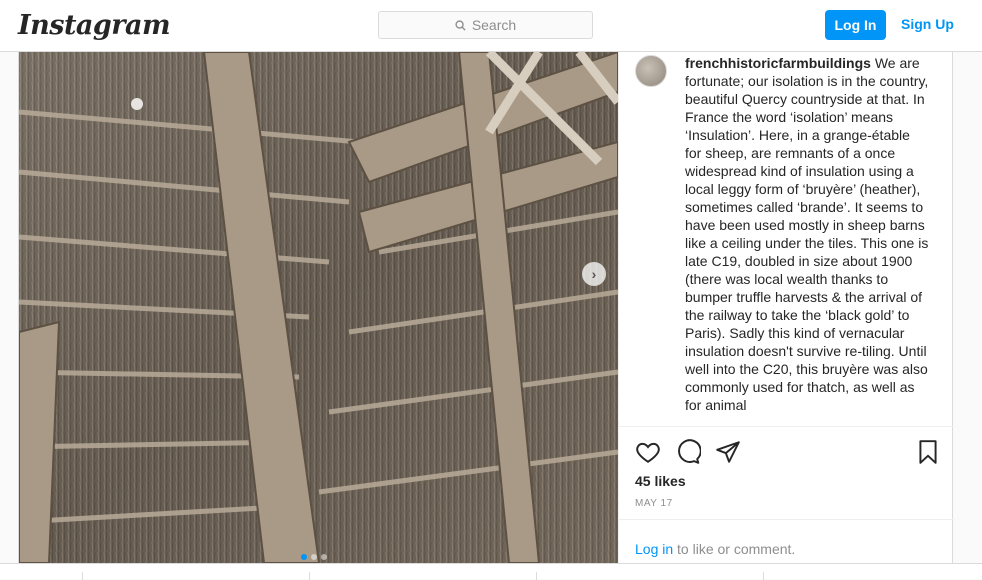  What do you see at coordinates (94, 25) in the screenshot?
I see `instagram-logo: Instagram` at bounding box center [94, 25].